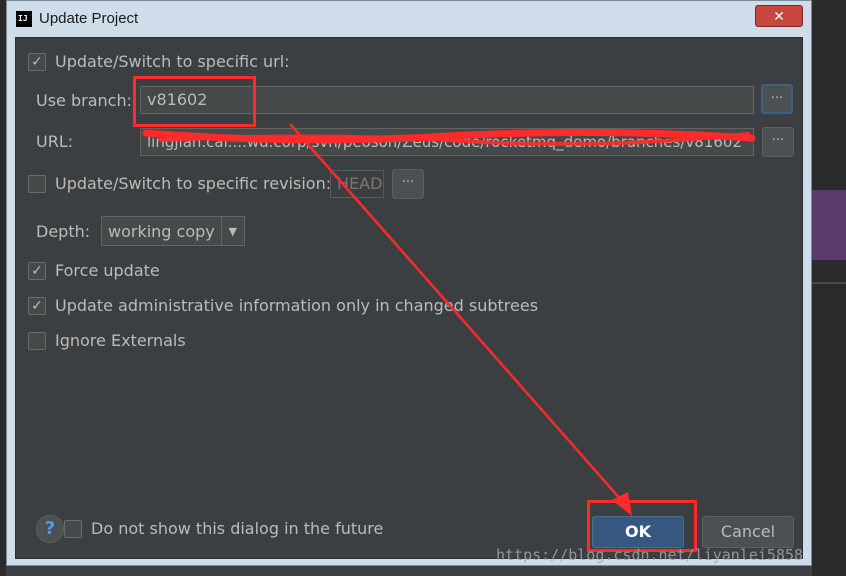 The image size is (846, 576). I want to click on watermark: https://blog.csdn.net/liyanlei5858, so click(650, 555).